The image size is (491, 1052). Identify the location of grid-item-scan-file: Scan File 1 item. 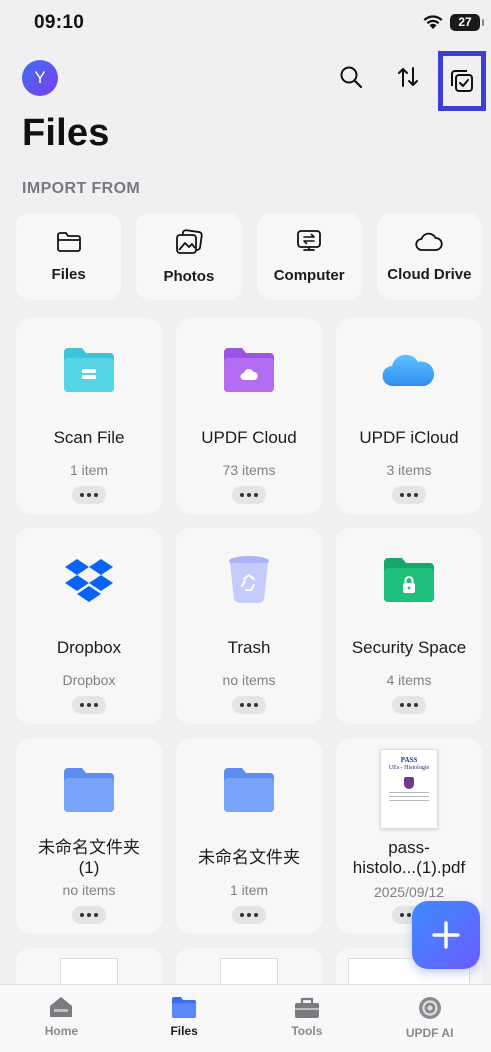
(89, 416).